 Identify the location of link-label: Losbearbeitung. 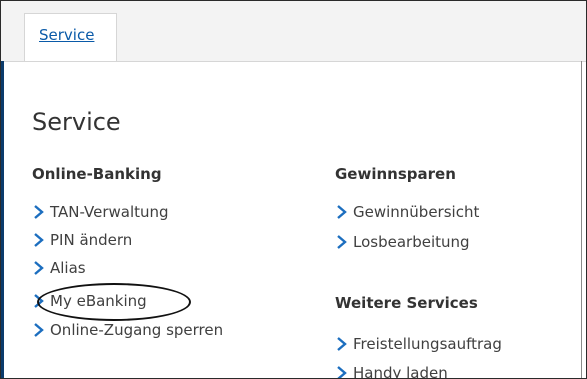
(411, 242).